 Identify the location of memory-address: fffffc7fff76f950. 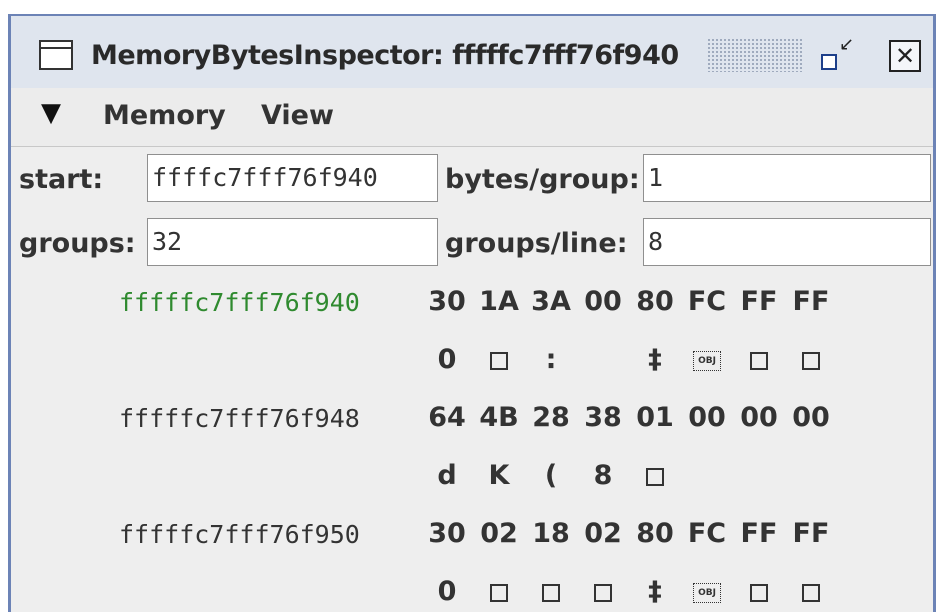
(239, 534).